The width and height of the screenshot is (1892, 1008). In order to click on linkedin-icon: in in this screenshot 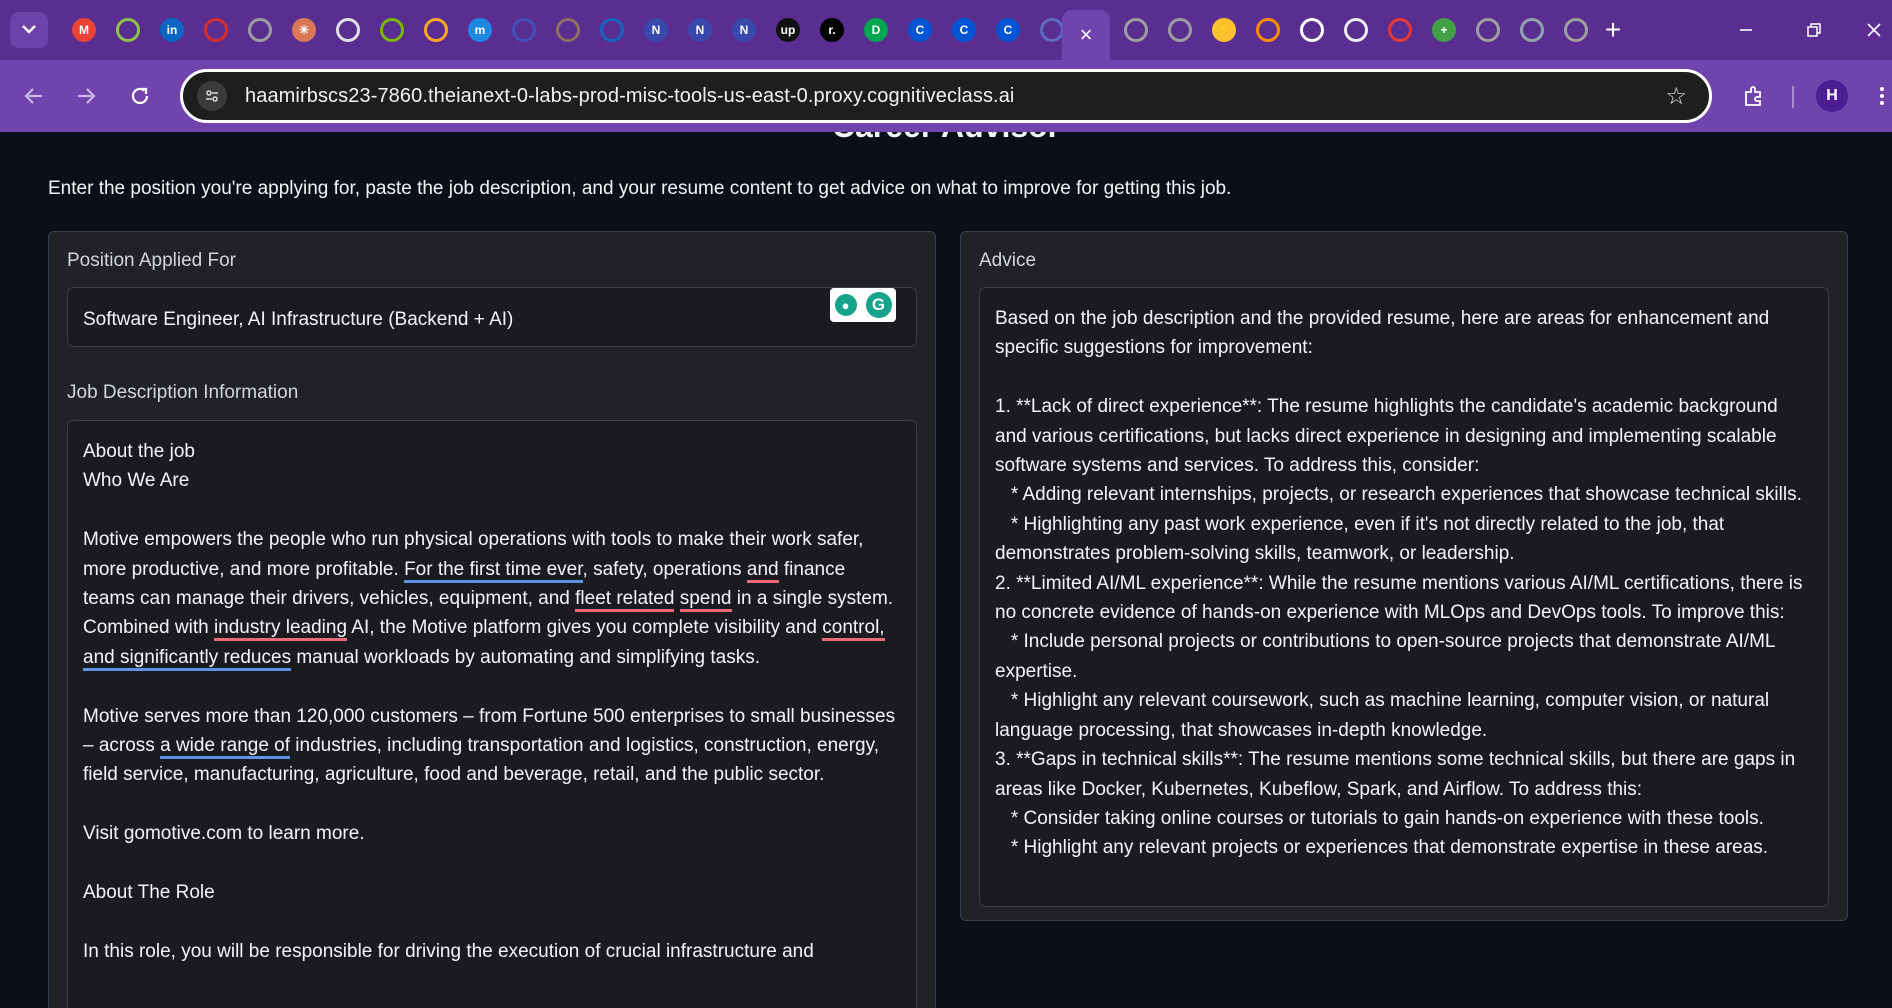, I will do `click(172, 30)`.